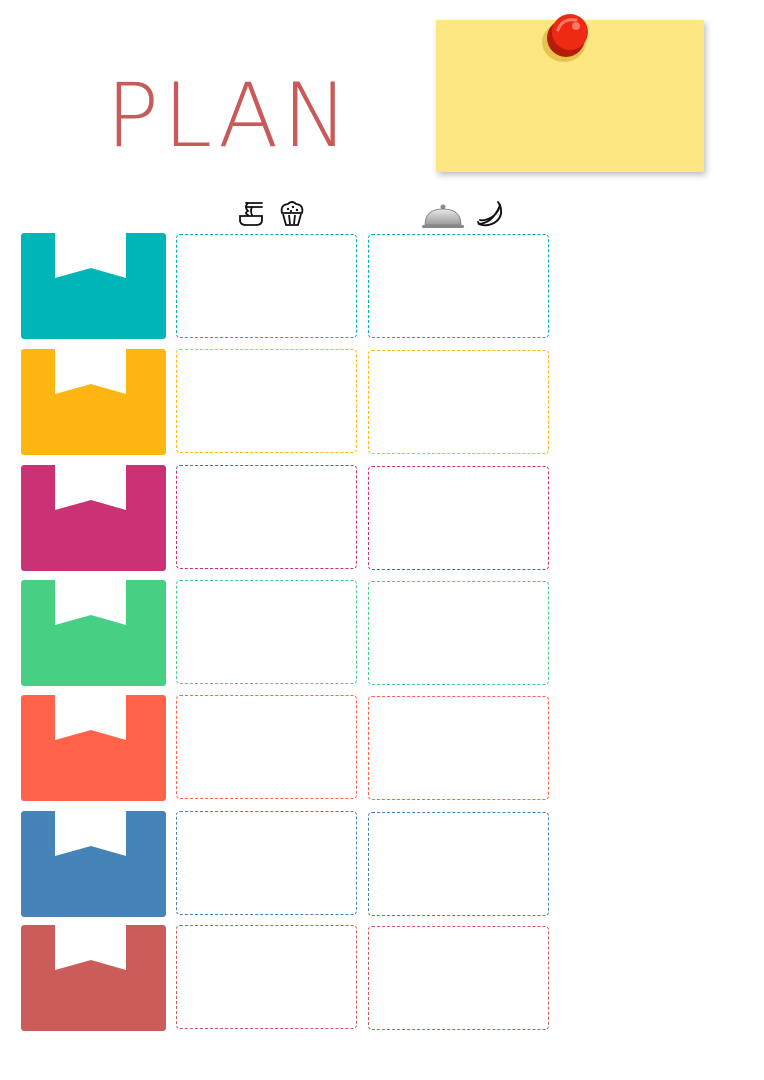 This screenshot has height=1080, width=764. Describe the element at coordinates (490, 214) in the screenshot. I see `banana-icon` at that location.